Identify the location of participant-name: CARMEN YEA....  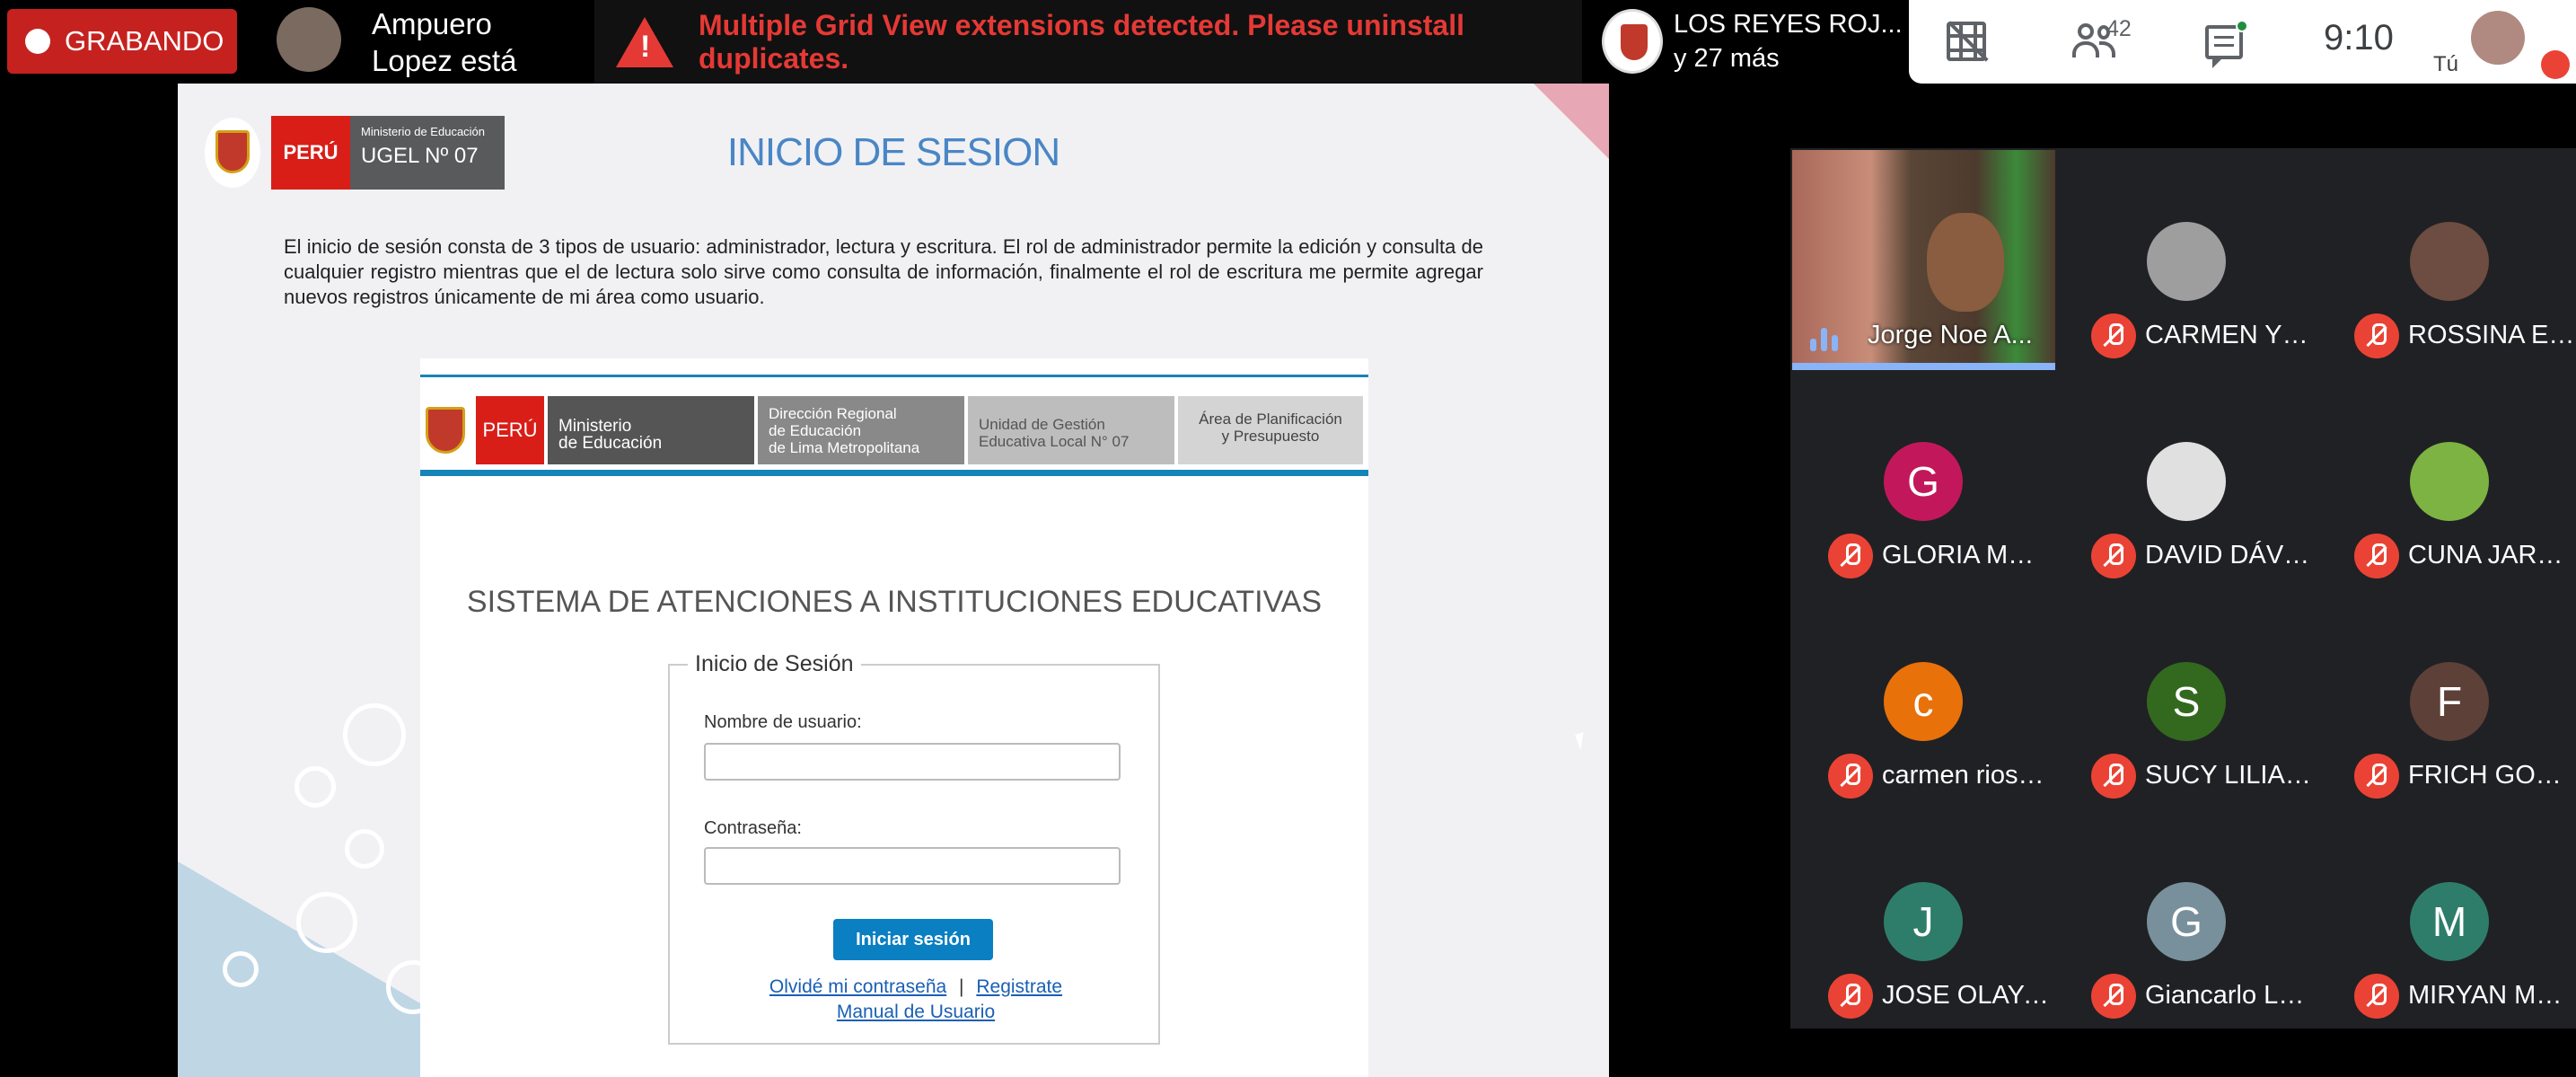
(2229, 335).